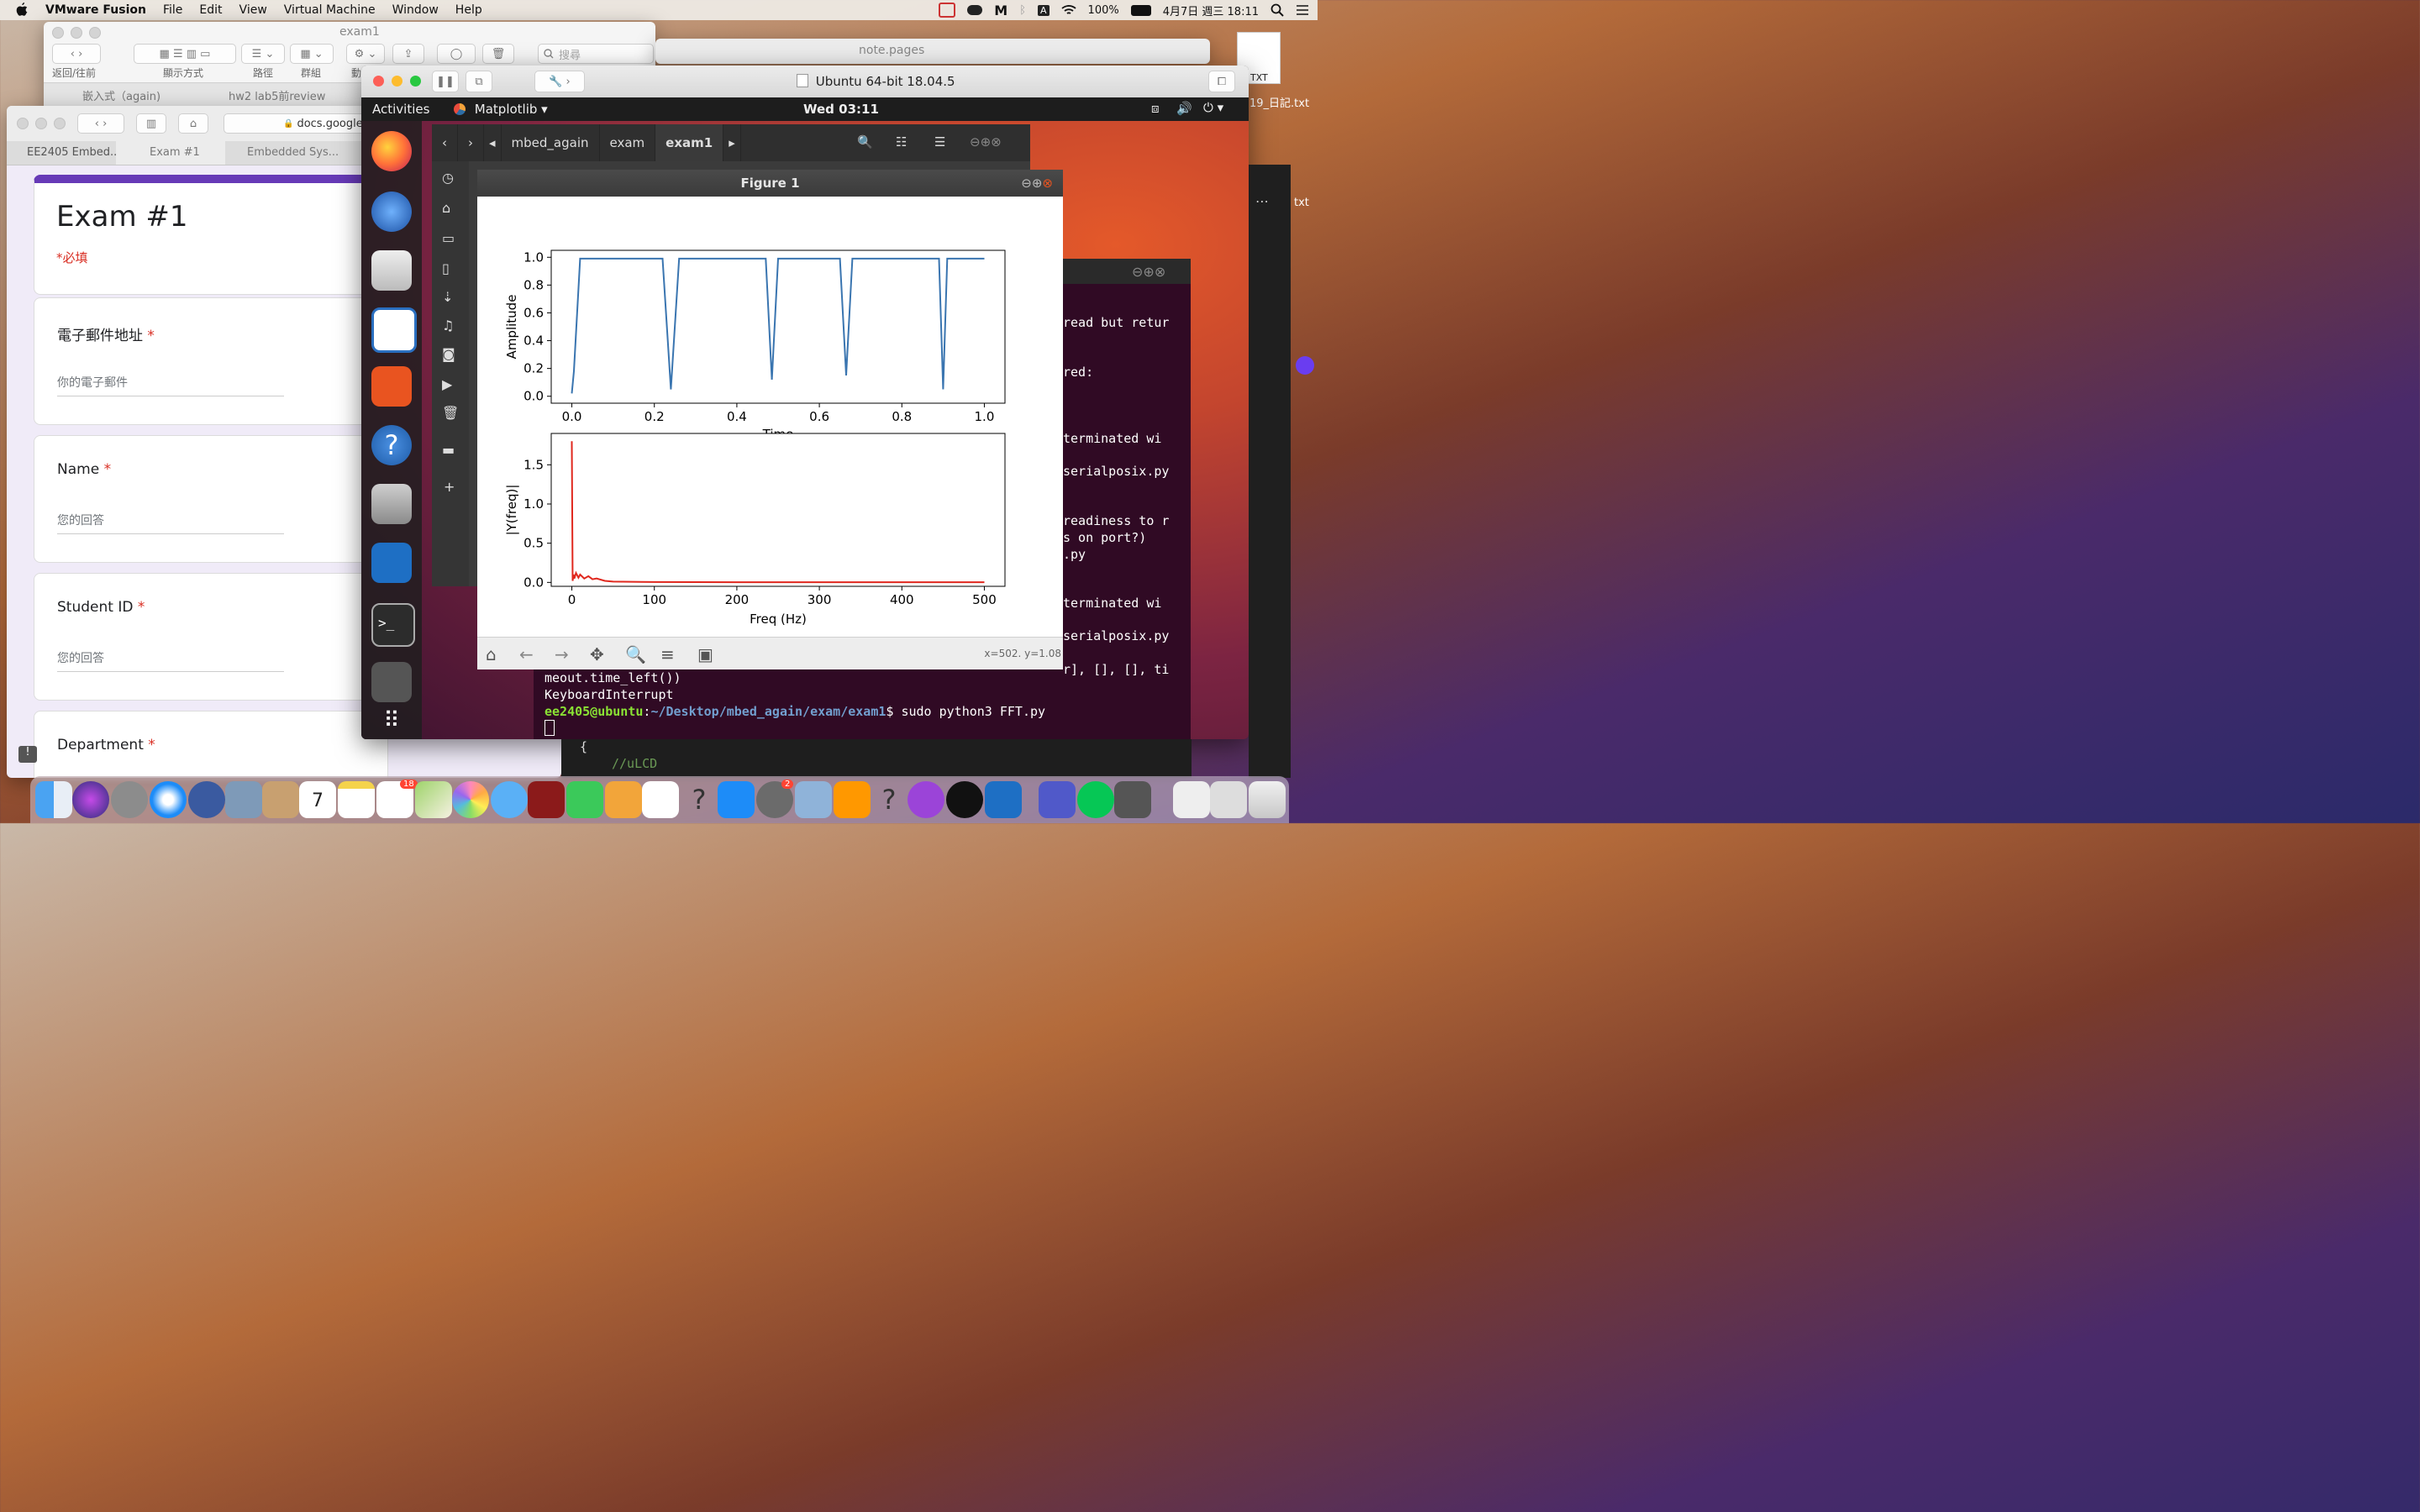  What do you see at coordinates (975, 10) in the screenshot?
I see `cloud-icon` at bounding box center [975, 10].